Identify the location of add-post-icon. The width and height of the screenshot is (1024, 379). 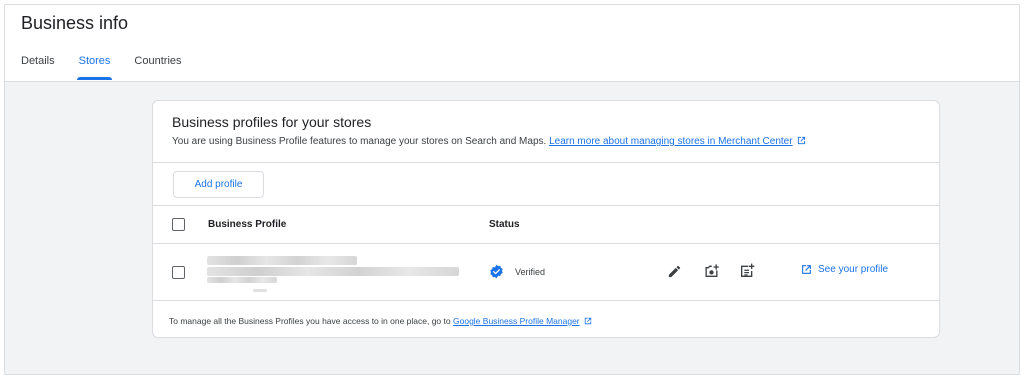
(747, 271).